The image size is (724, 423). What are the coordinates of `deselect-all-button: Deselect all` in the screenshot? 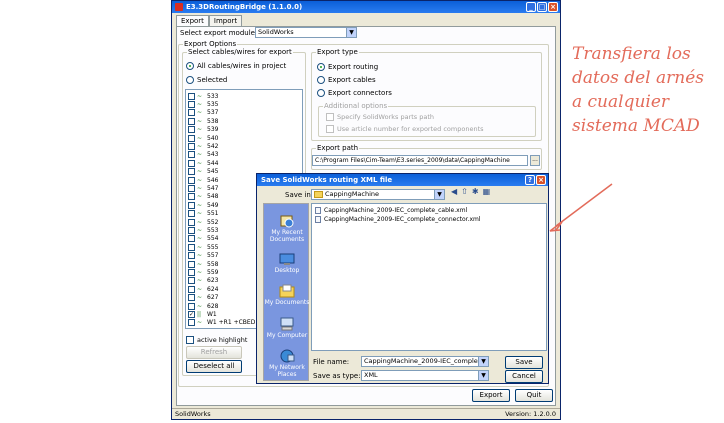 It's located at (214, 366).